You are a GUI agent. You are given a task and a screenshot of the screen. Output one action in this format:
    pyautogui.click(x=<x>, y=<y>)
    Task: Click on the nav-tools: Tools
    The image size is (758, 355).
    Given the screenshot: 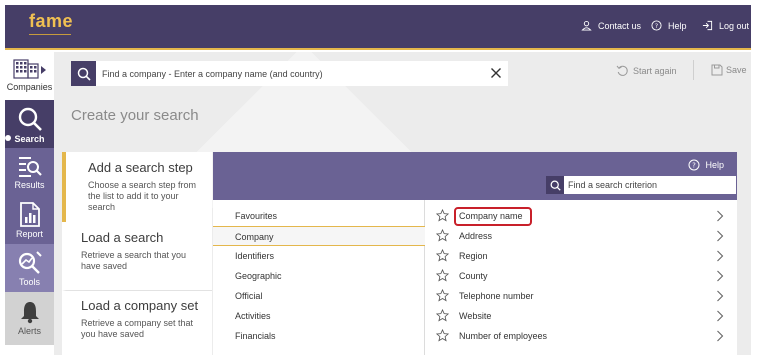 What is the action you would take?
    pyautogui.click(x=29, y=268)
    